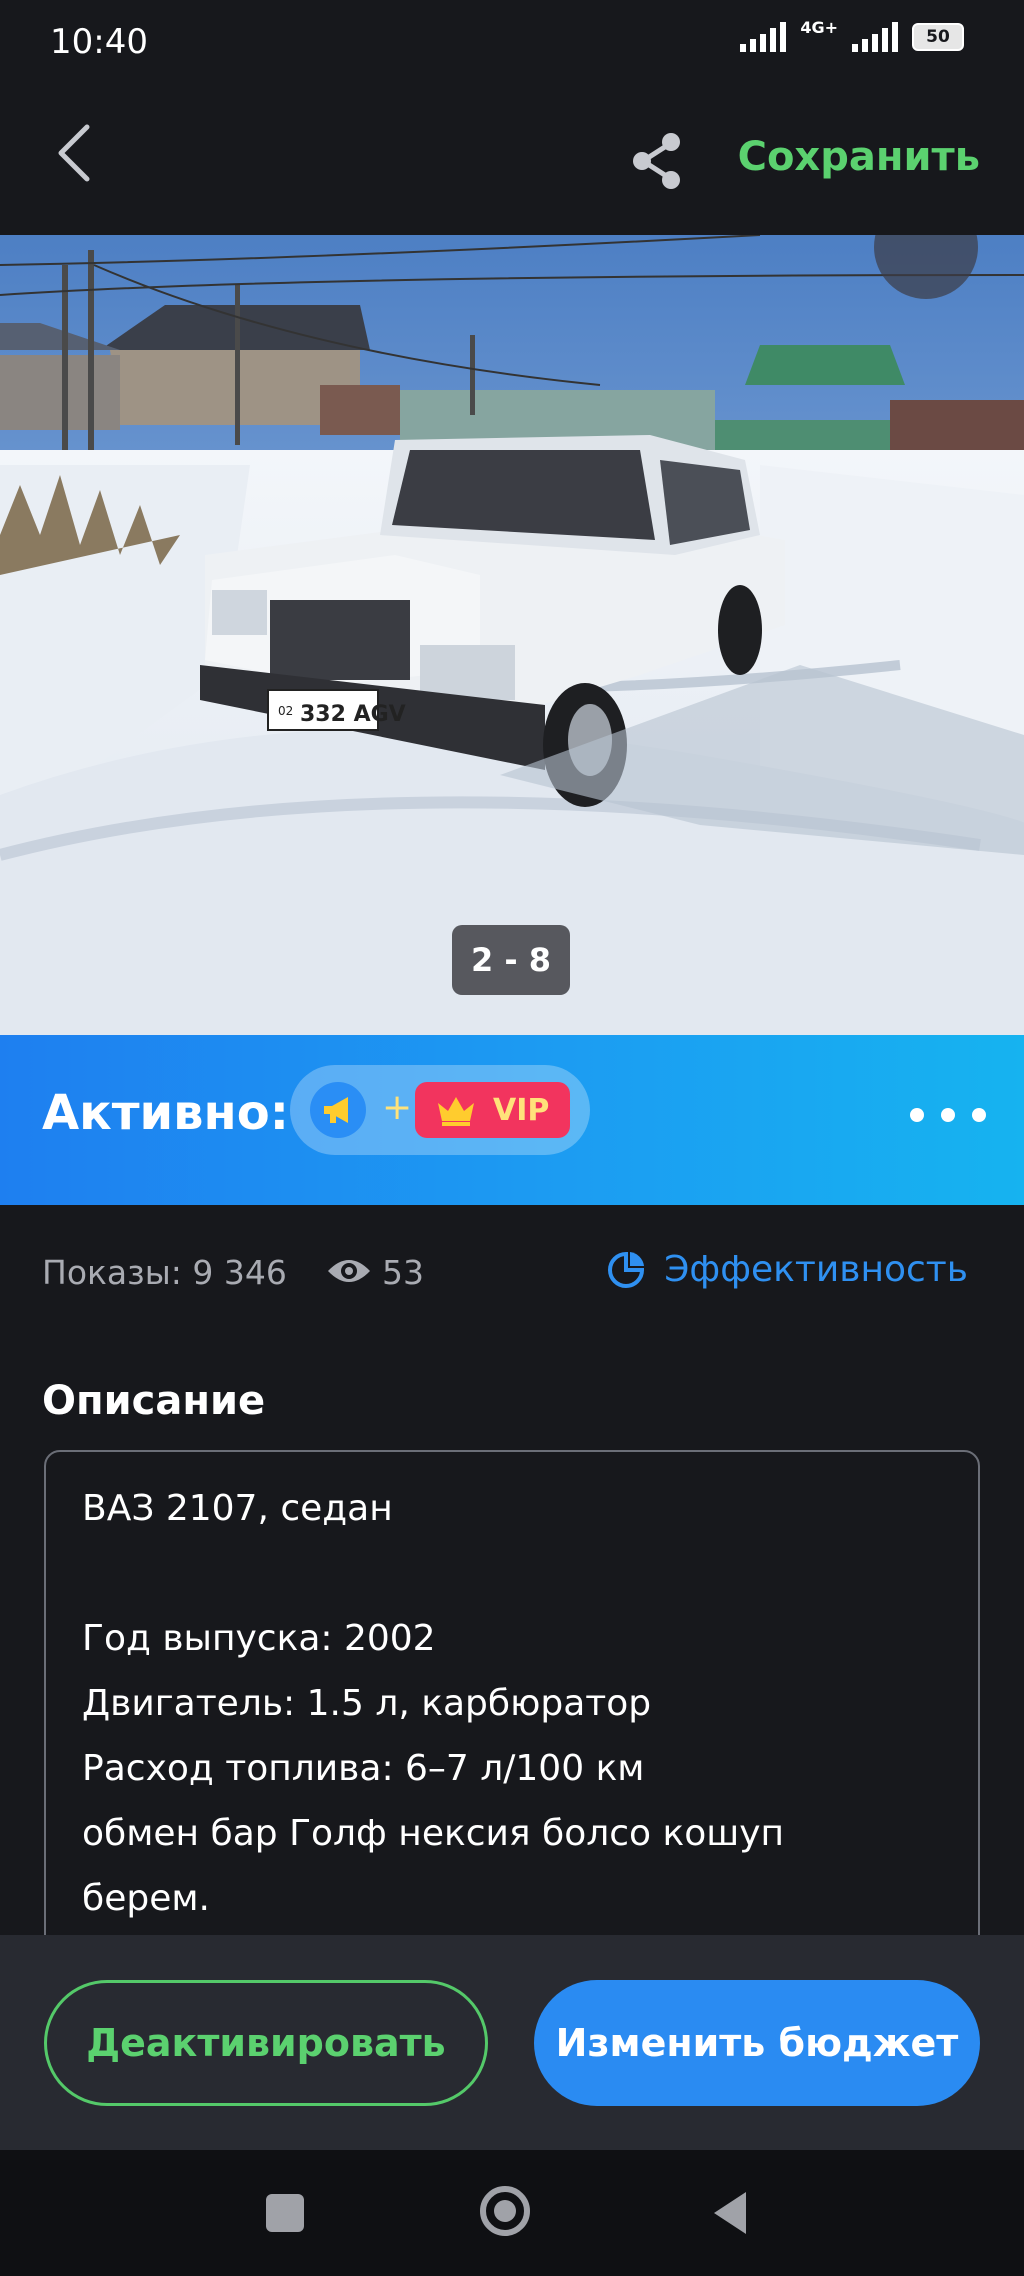 The image size is (1024, 2276). I want to click on promotion-plus: +, so click(397, 1107).